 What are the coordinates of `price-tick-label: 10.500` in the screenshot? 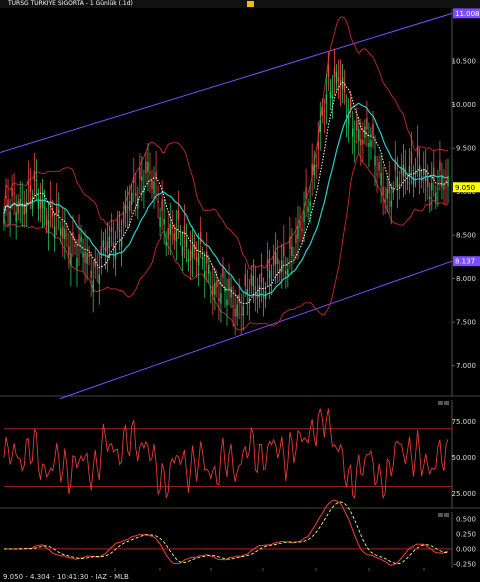 It's located at (464, 62).